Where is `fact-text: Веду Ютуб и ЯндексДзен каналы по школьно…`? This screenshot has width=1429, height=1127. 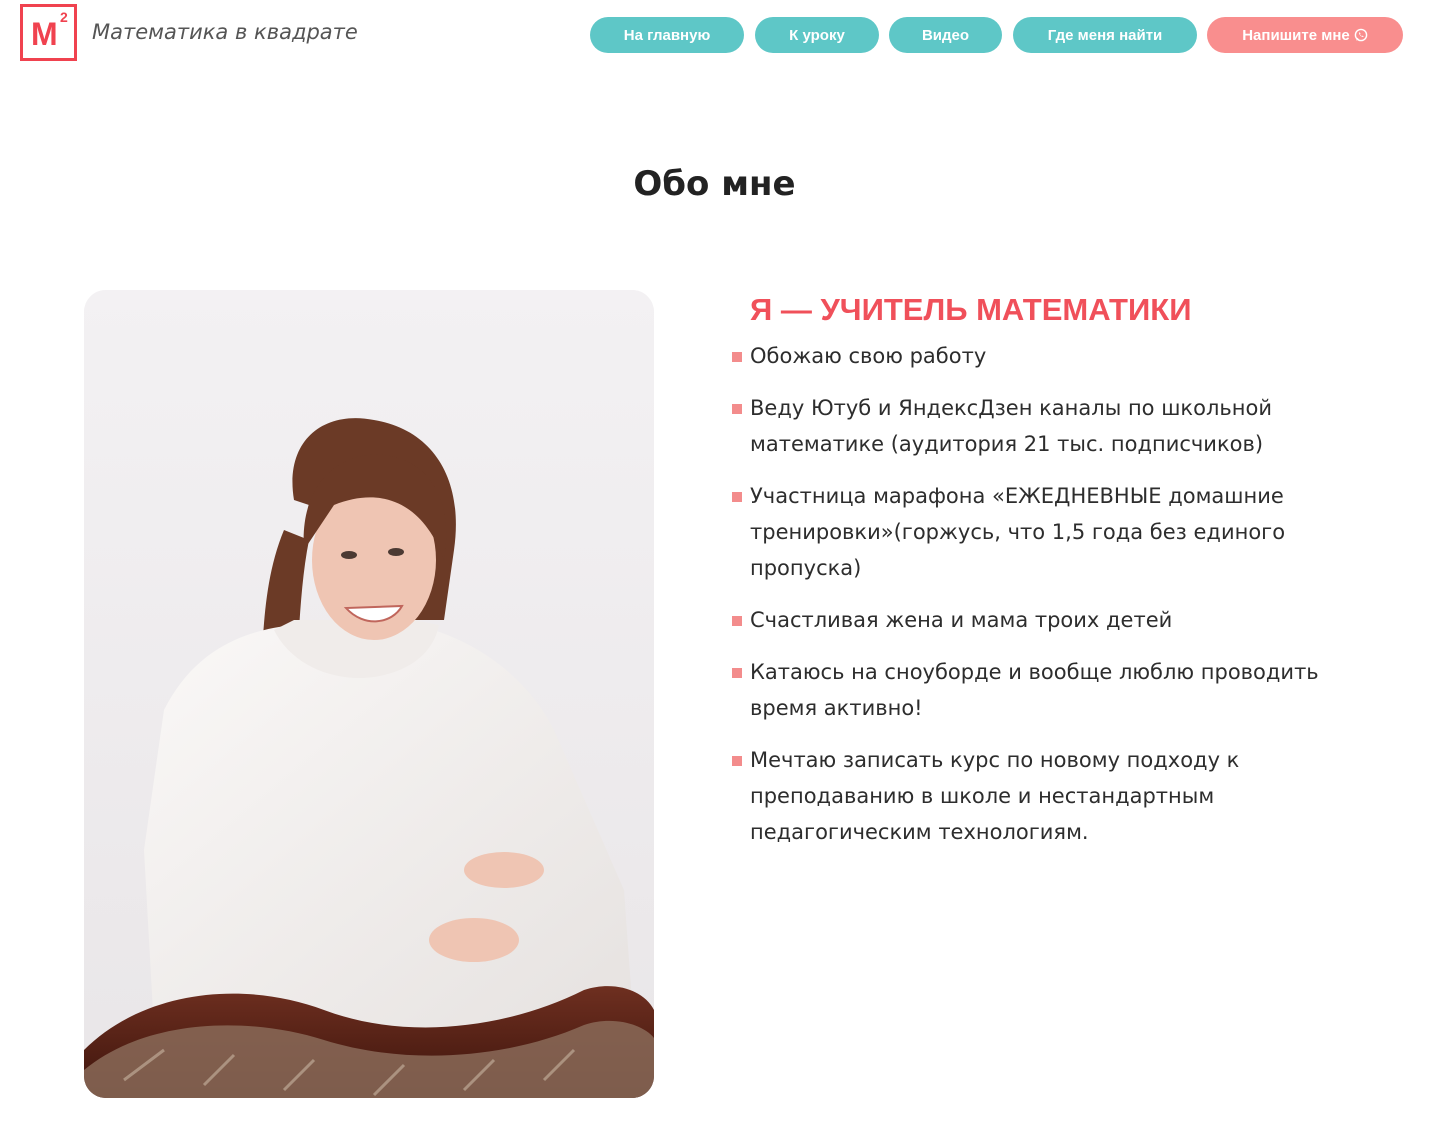
fact-text: Веду Ютуб и ЯндексДзен каналы по школьно… is located at coordinates (1011, 426).